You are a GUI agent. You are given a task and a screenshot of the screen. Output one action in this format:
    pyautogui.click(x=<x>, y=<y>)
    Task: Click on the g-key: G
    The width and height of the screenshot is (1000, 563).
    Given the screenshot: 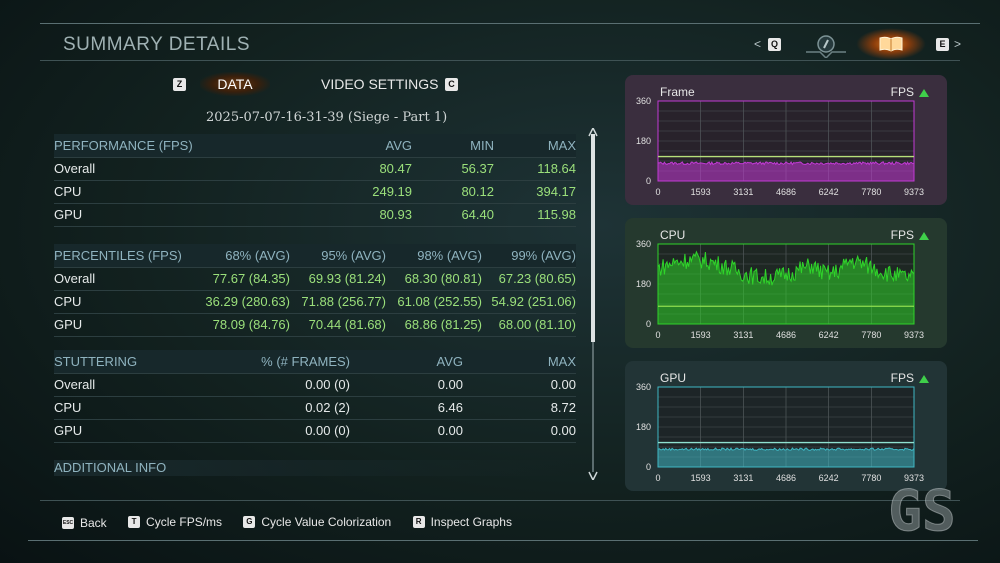 What is the action you would take?
    pyautogui.click(x=249, y=522)
    